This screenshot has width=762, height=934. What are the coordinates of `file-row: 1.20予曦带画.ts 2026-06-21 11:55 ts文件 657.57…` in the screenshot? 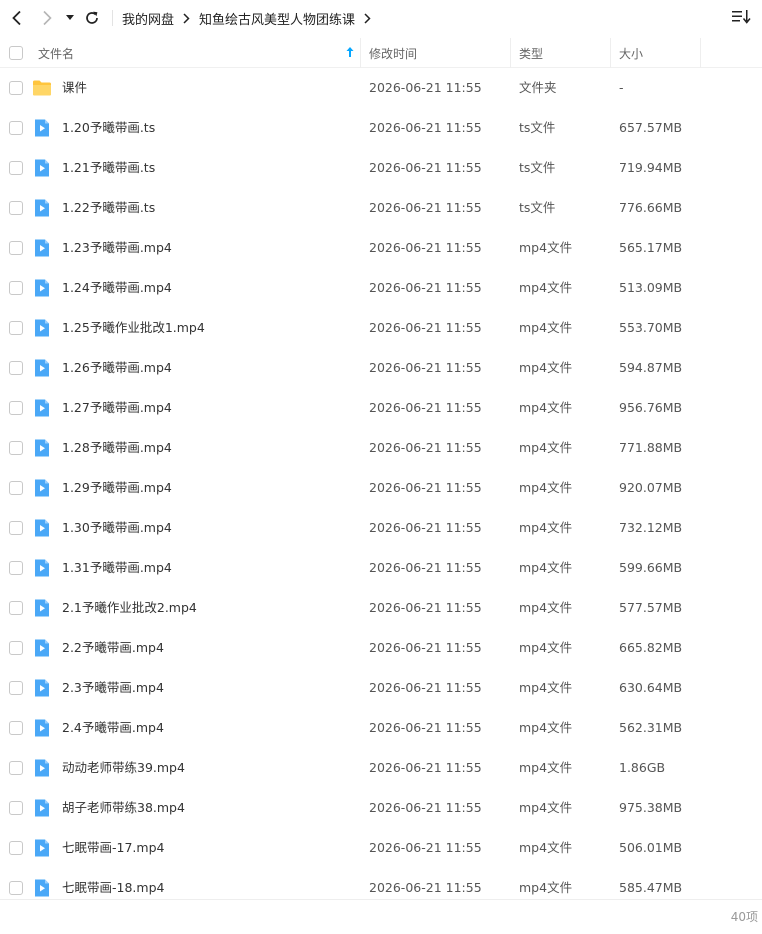 It's located at (381, 128).